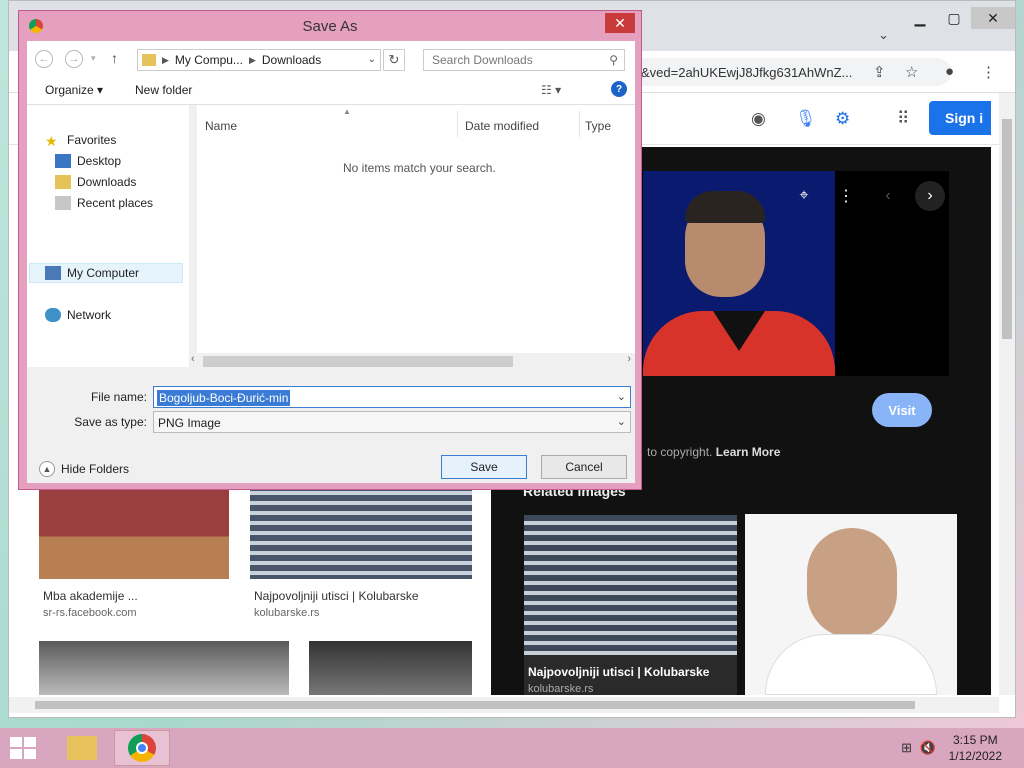 This screenshot has height=768, width=1024. I want to click on nav-favorites: ★ Favorites, so click(81, 141).